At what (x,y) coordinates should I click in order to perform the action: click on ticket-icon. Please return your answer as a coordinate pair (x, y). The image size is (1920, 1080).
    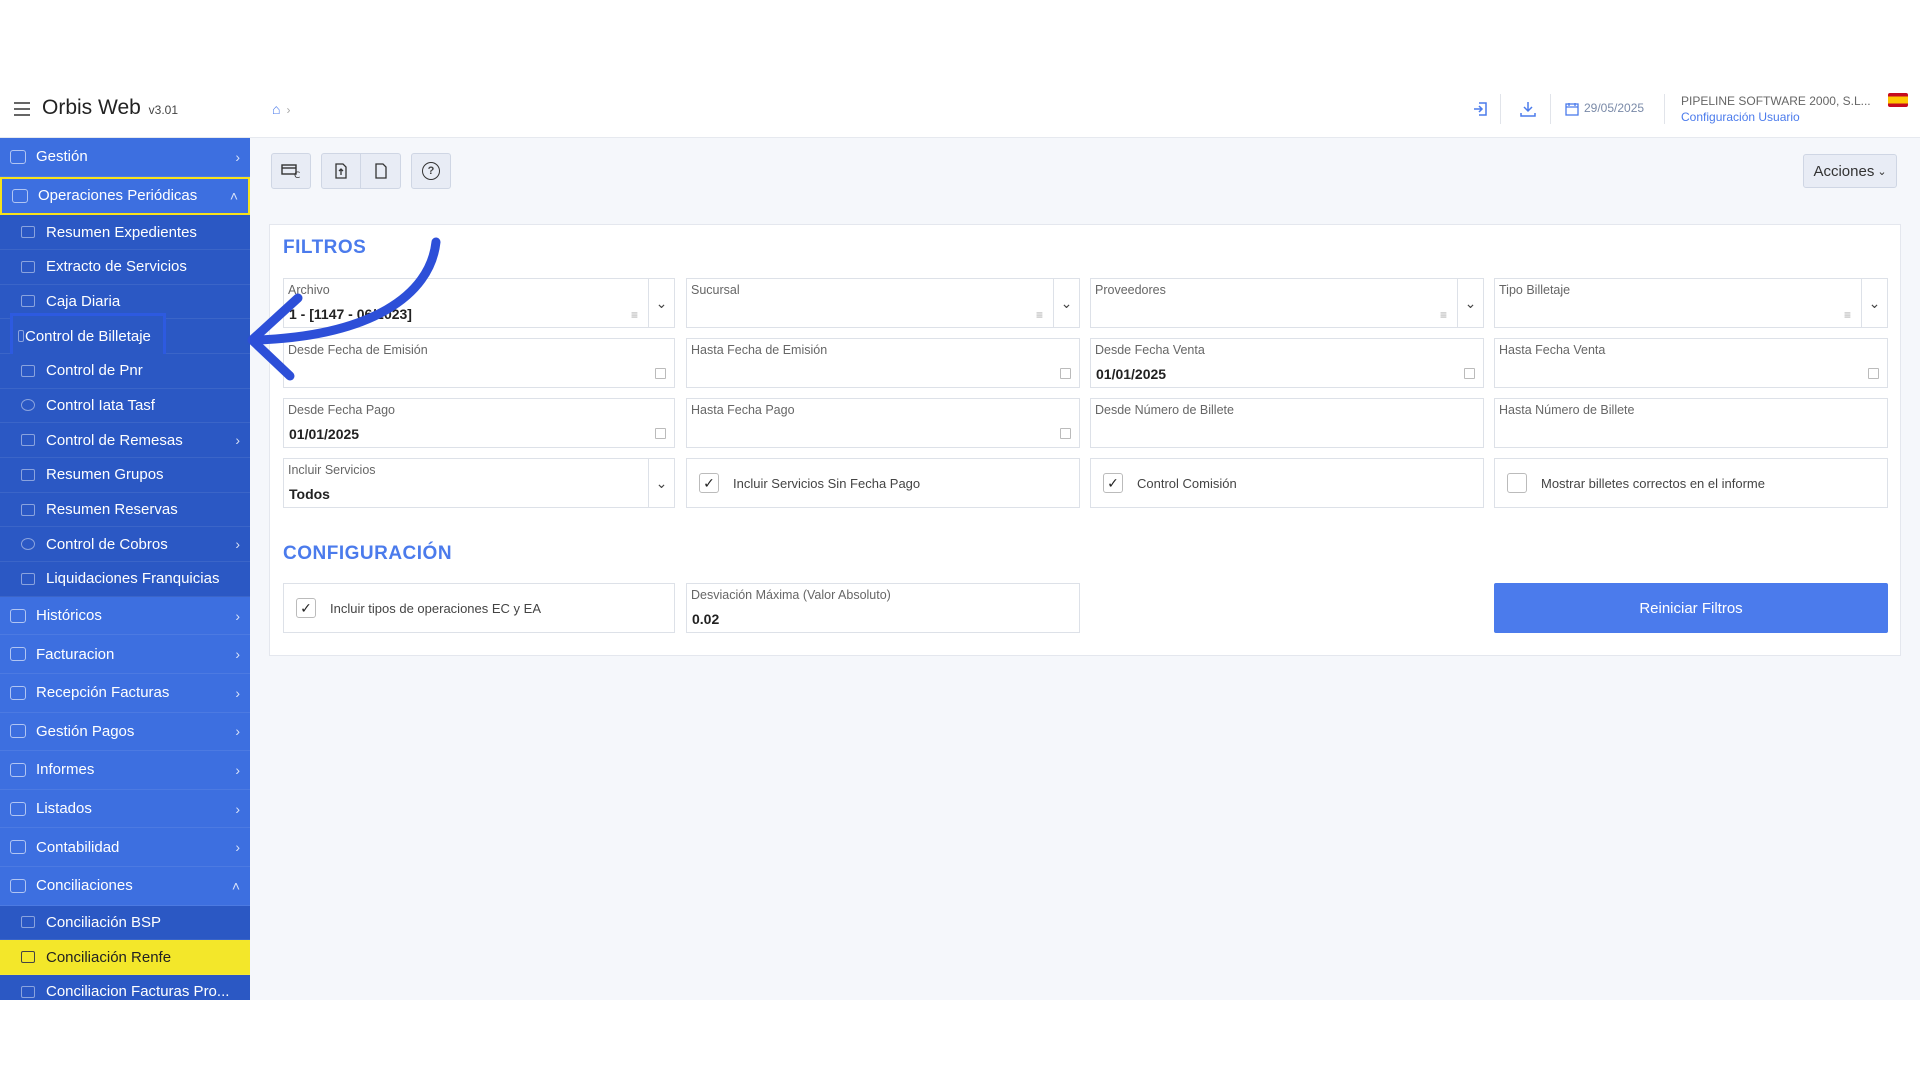
    Looking at the image, I should click on (21, 336).